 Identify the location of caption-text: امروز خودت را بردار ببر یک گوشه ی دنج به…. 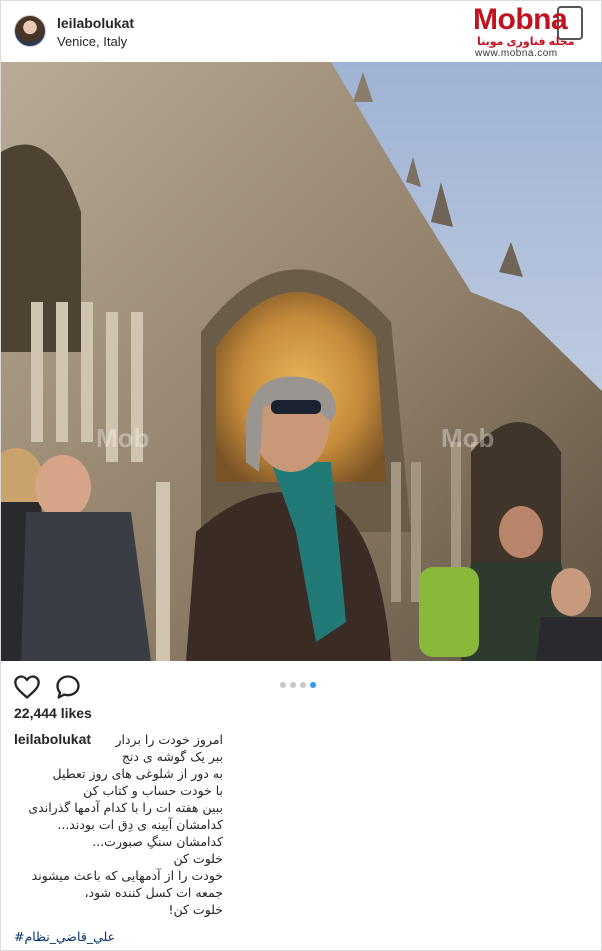
(118, 824).